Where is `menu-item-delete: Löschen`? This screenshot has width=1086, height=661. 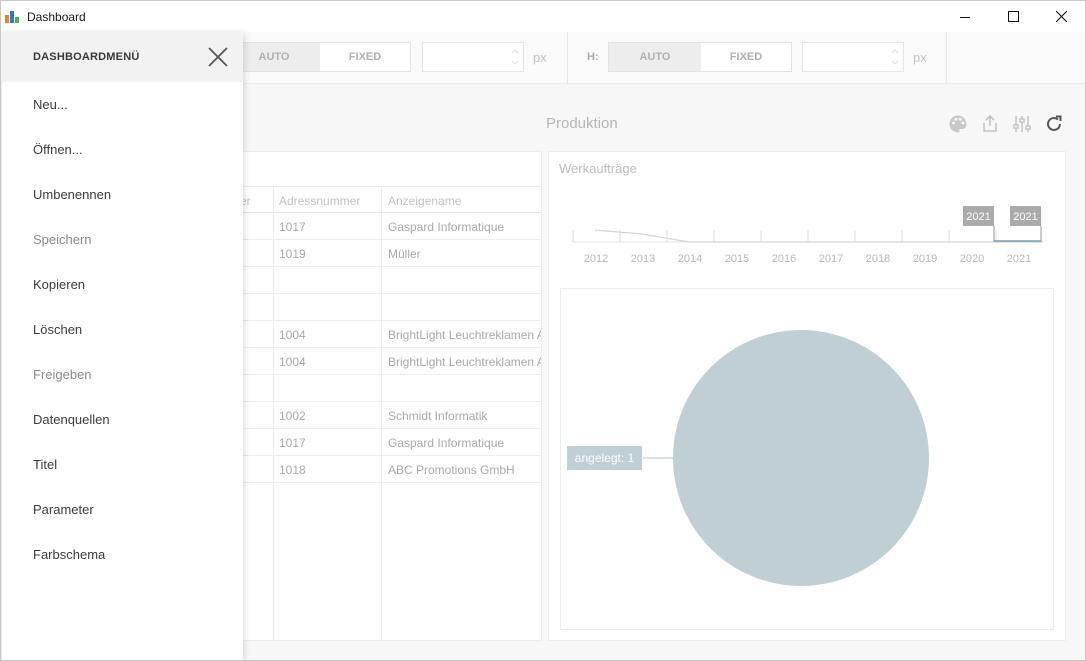
menu-item-delete: Löschen is located at coordinates (57, 329).